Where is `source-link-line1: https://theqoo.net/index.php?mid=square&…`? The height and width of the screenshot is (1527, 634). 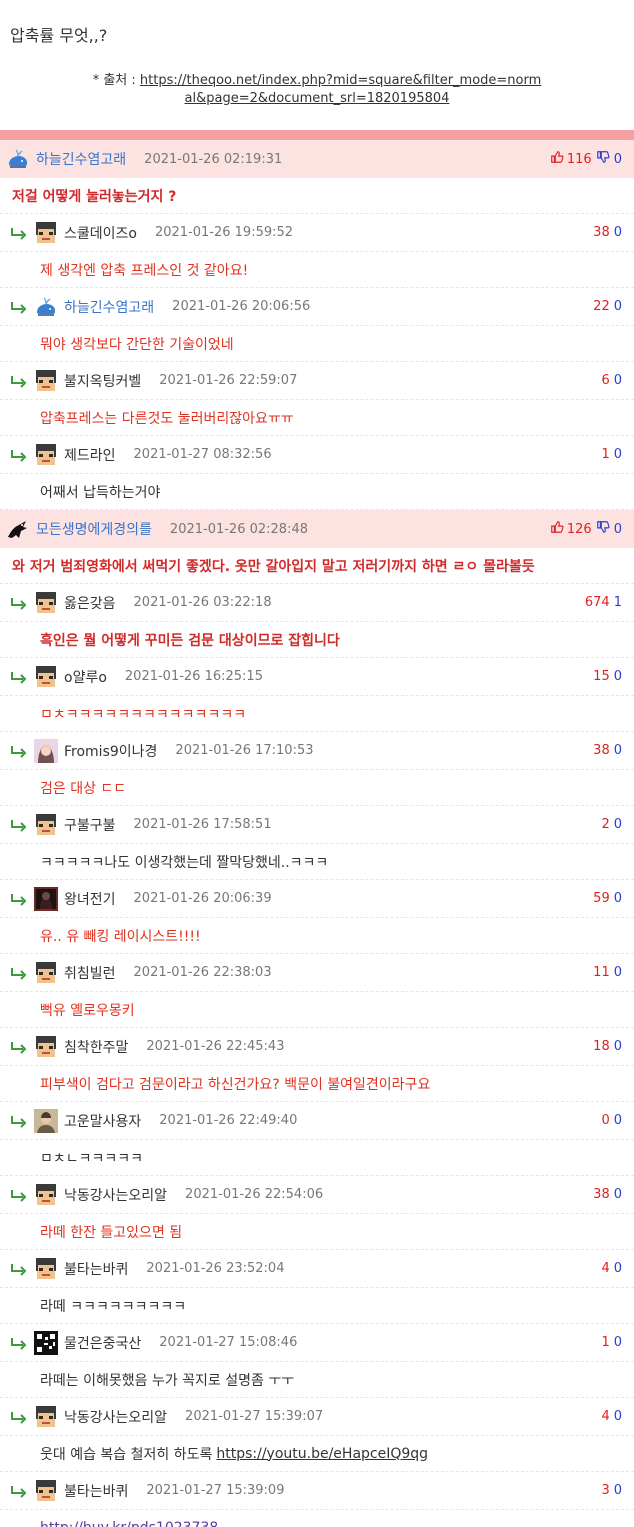 source-link-line1: https://theqoo.net/index.php?mid=square&… is located at coordinates (340, 80).